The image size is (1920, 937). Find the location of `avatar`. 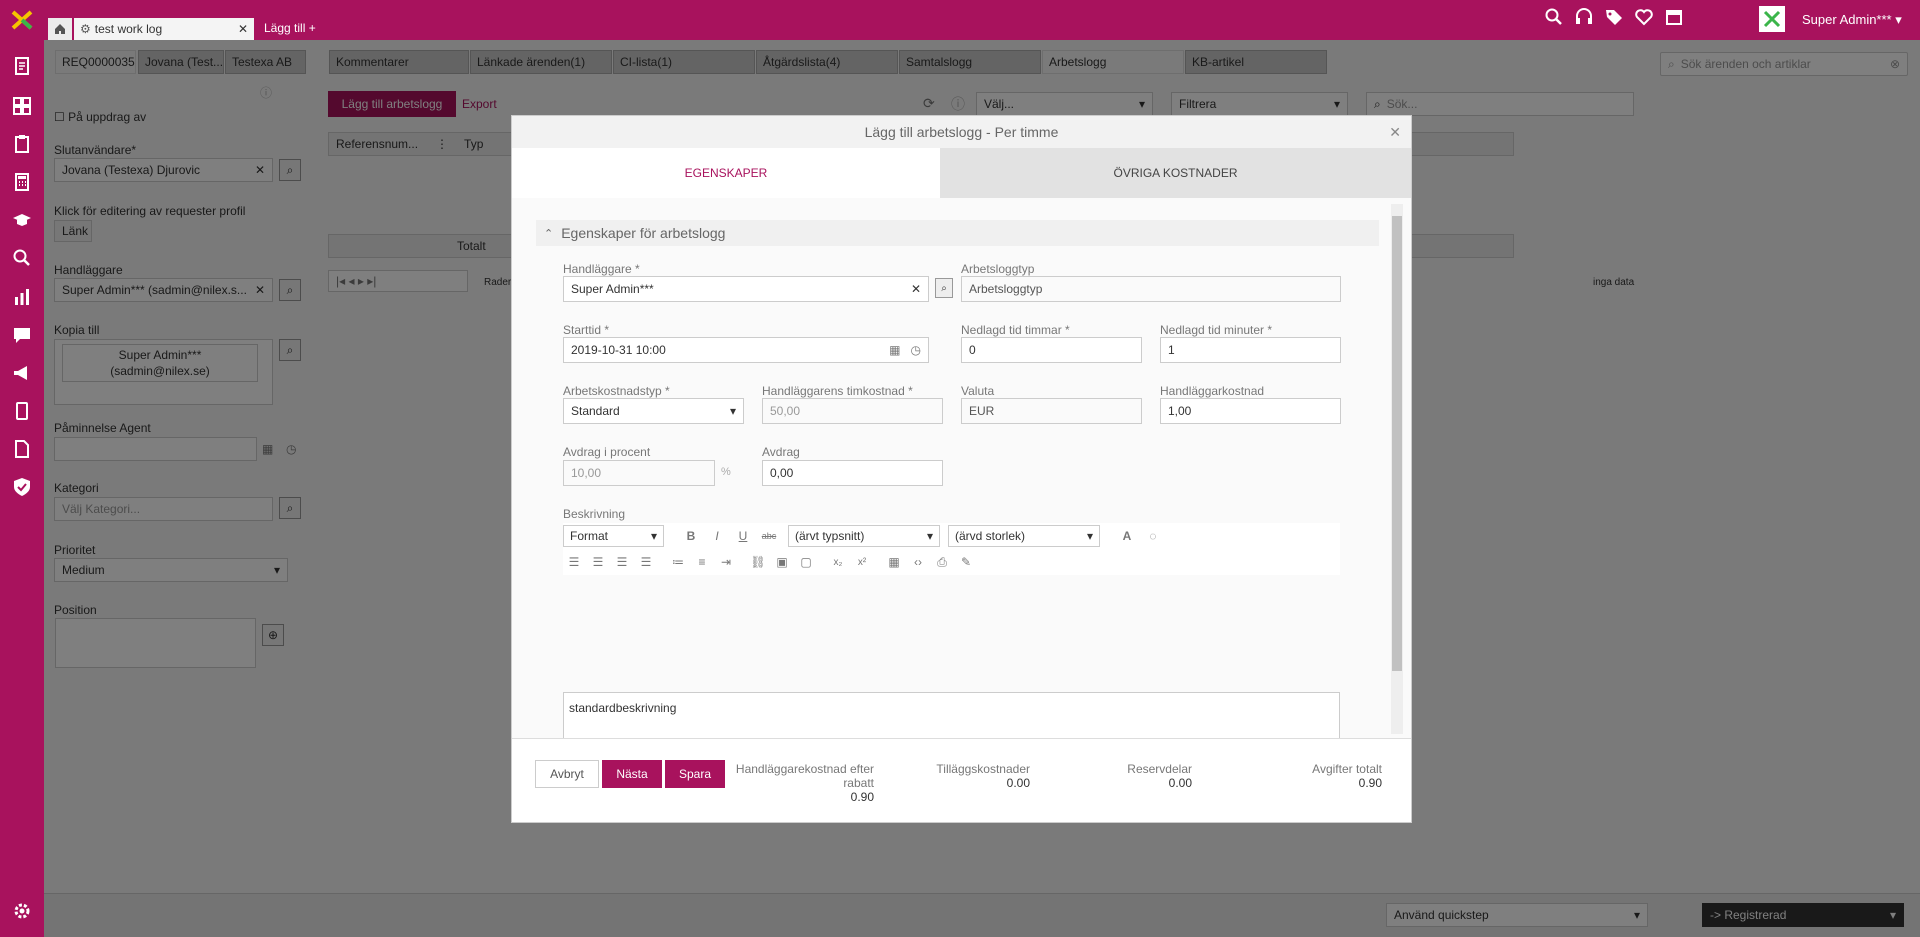

avatar is located at coordinates (1772, 19).